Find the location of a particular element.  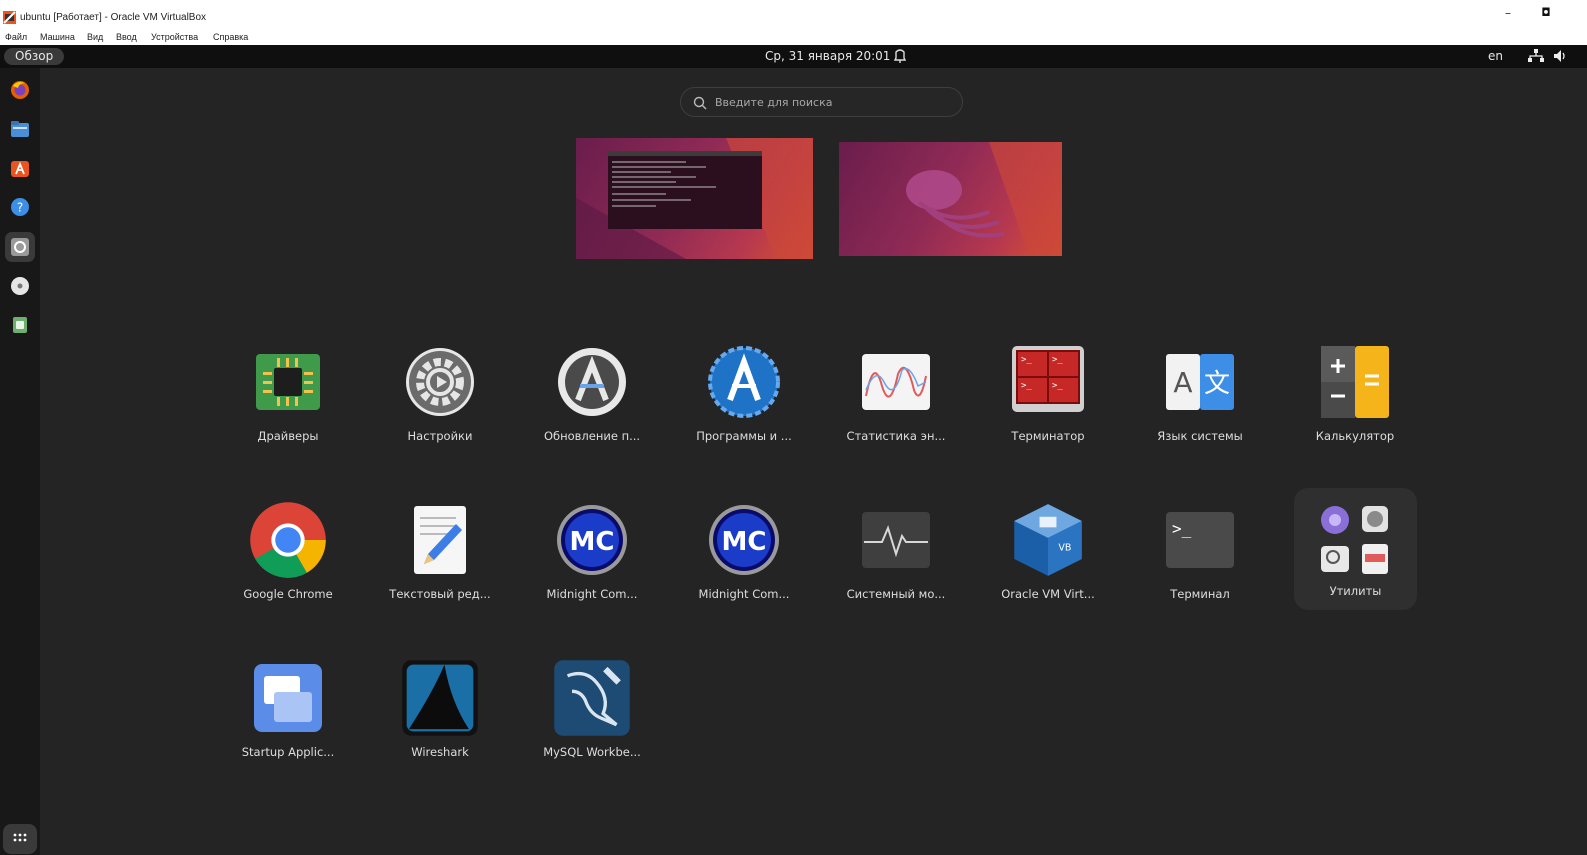

top-bar: Обзор Ср, 31 января 20:01 en is located at coordinates (793, 56).